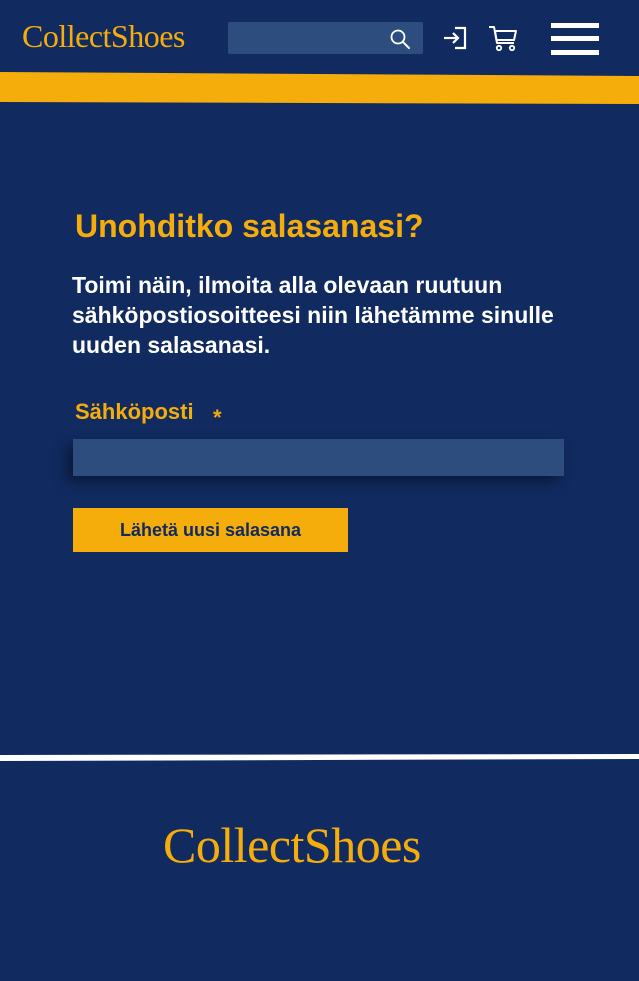 The width and height of the screenshot is (639, 981). Describe the element at coordinates (305, 38) in the screenshot. I see `search-input` at that location.